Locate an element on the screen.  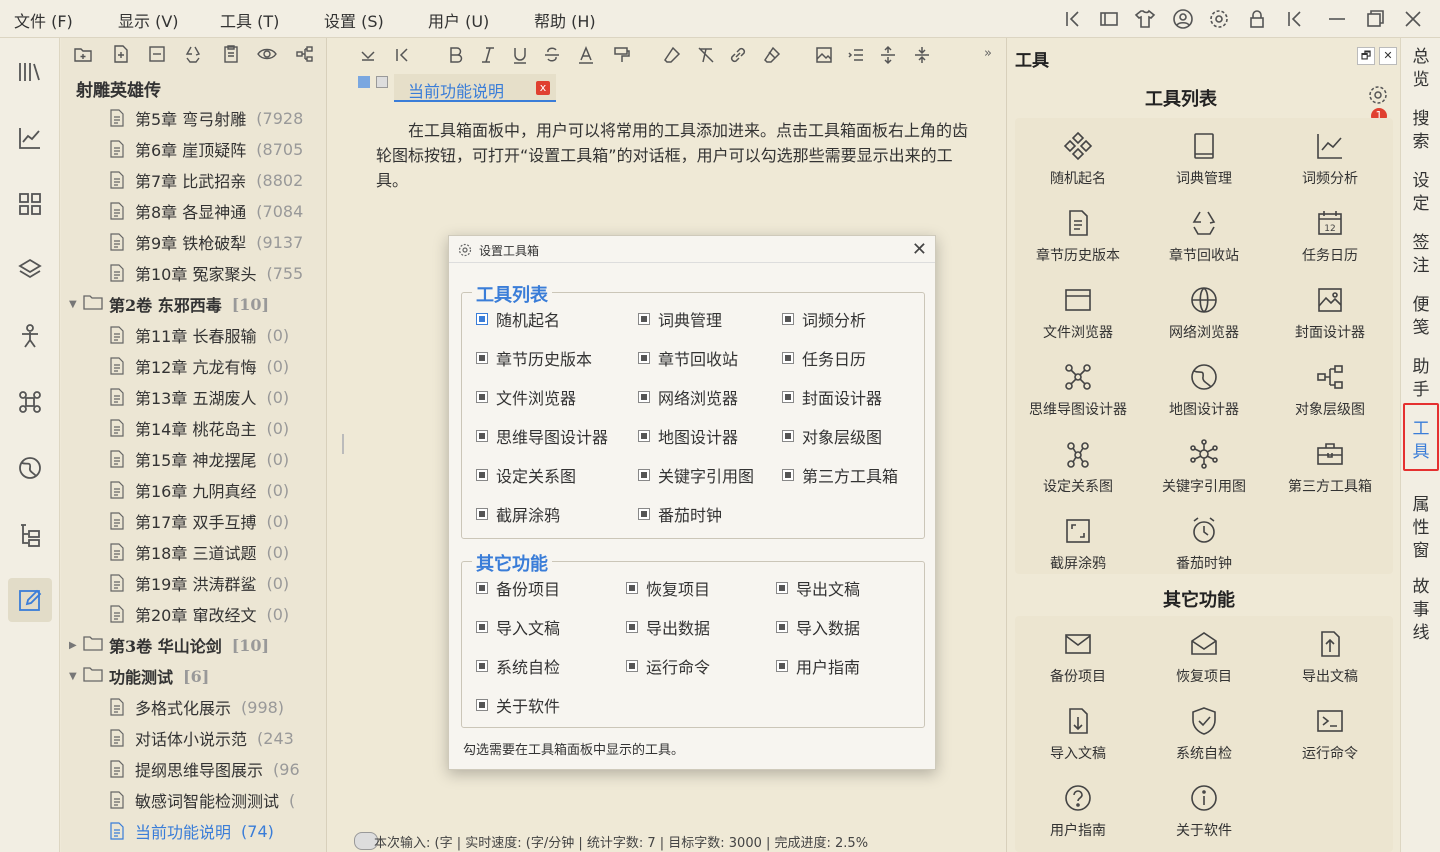
theme-shirt-icon is located at coordinates (1145, 19).